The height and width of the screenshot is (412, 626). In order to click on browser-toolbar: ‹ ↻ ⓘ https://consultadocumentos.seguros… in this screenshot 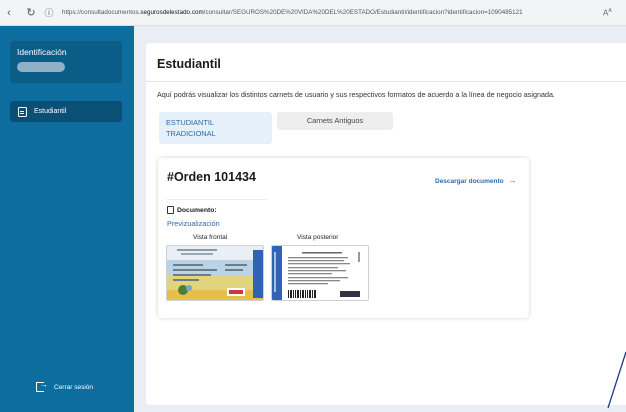, I will do `click(313, 13)`.